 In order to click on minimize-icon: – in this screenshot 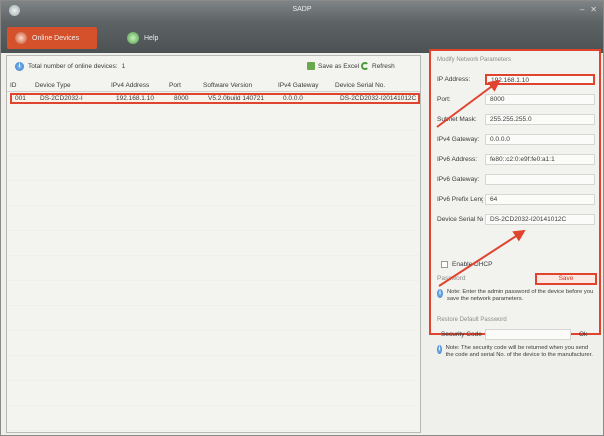, I will do `click(582, 10)`.